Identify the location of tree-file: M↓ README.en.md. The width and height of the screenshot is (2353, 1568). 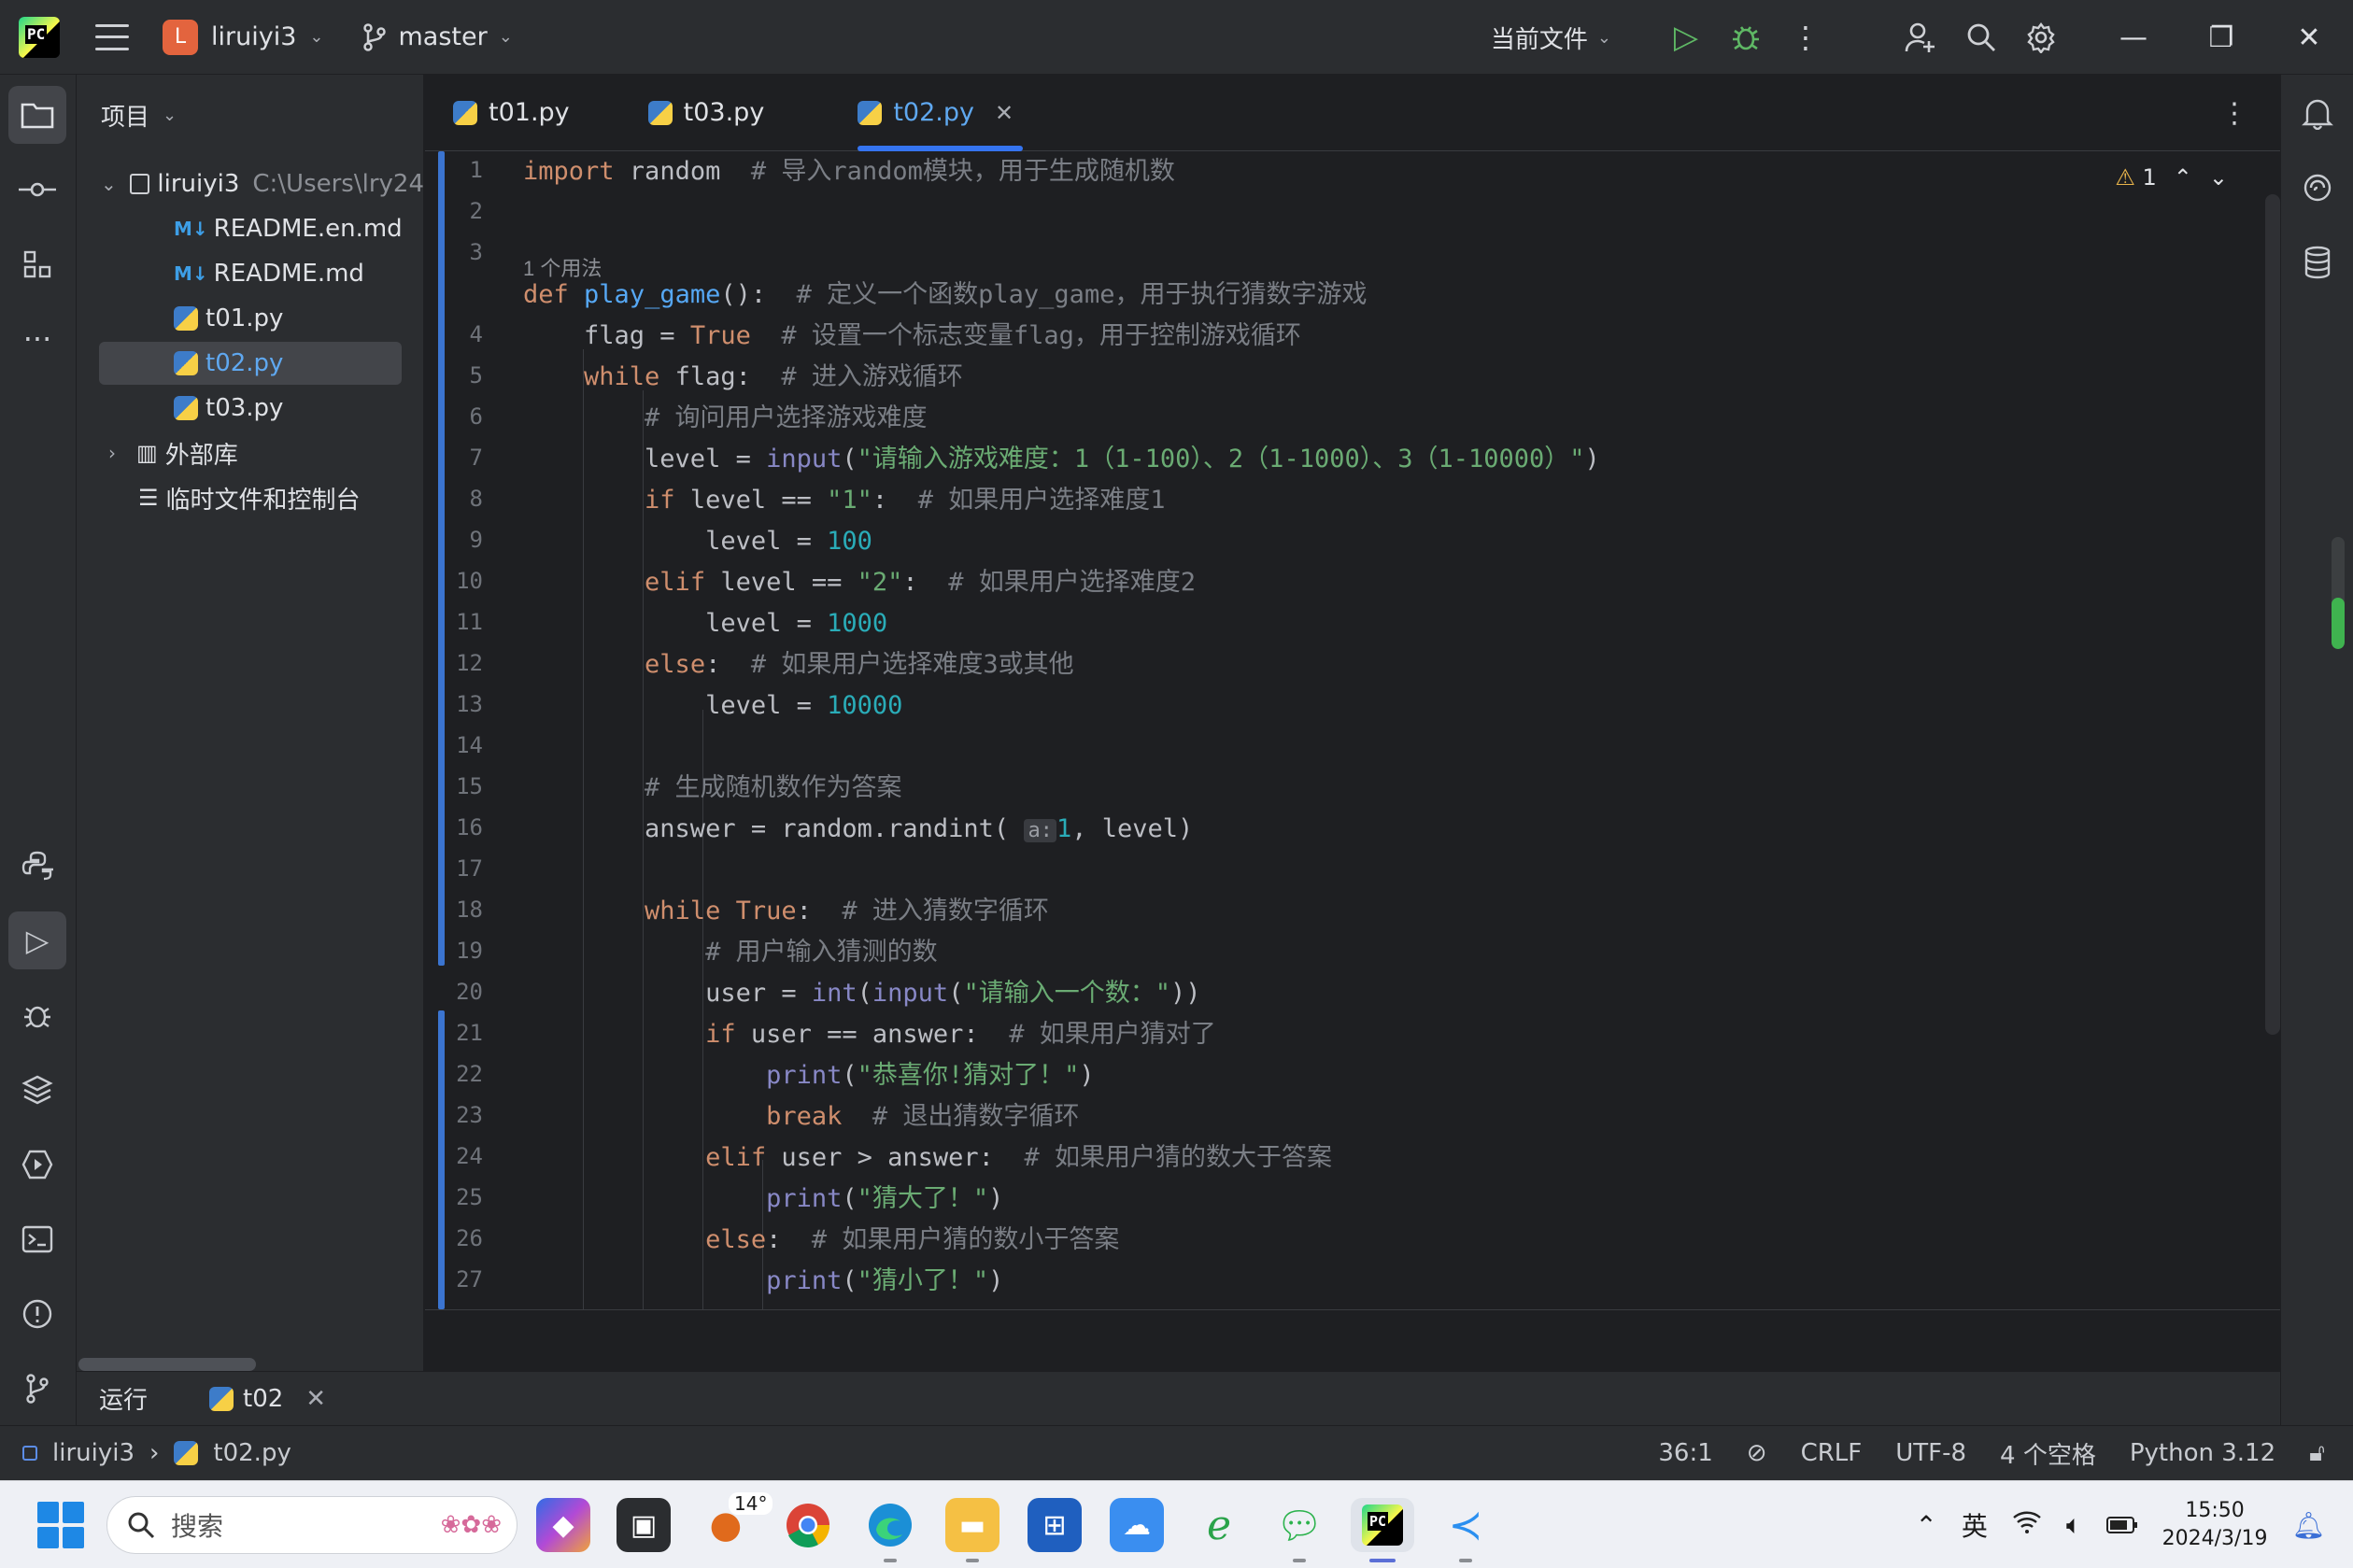
(250, 228).